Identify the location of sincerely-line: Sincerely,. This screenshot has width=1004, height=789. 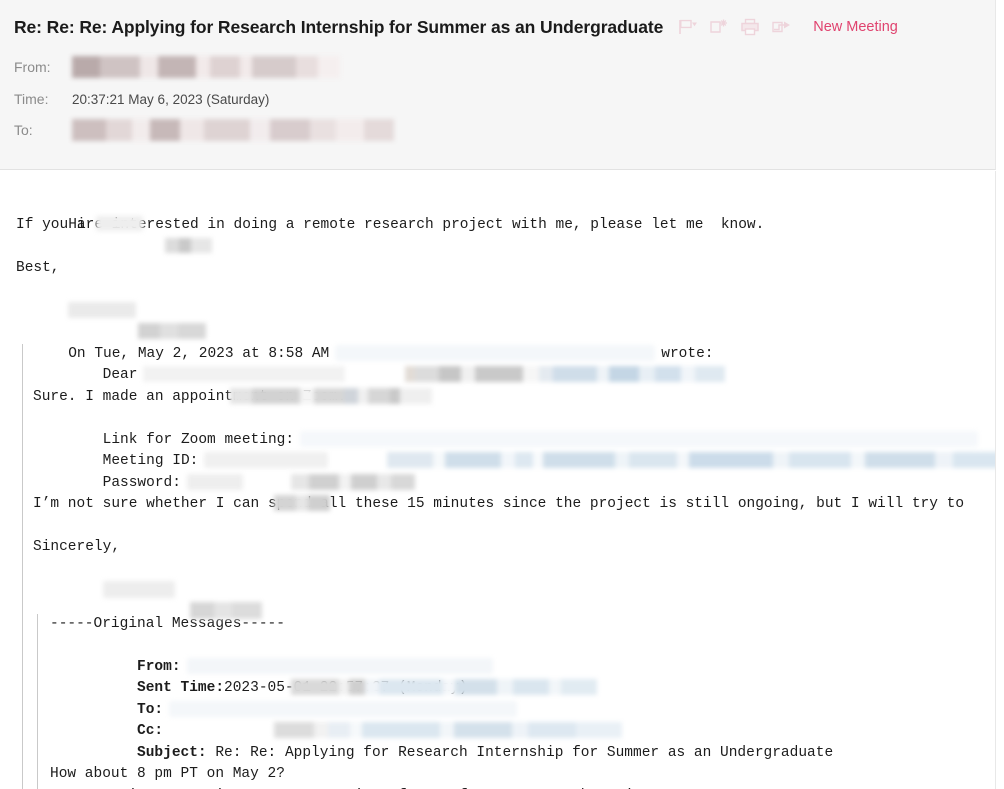
(77, 547).